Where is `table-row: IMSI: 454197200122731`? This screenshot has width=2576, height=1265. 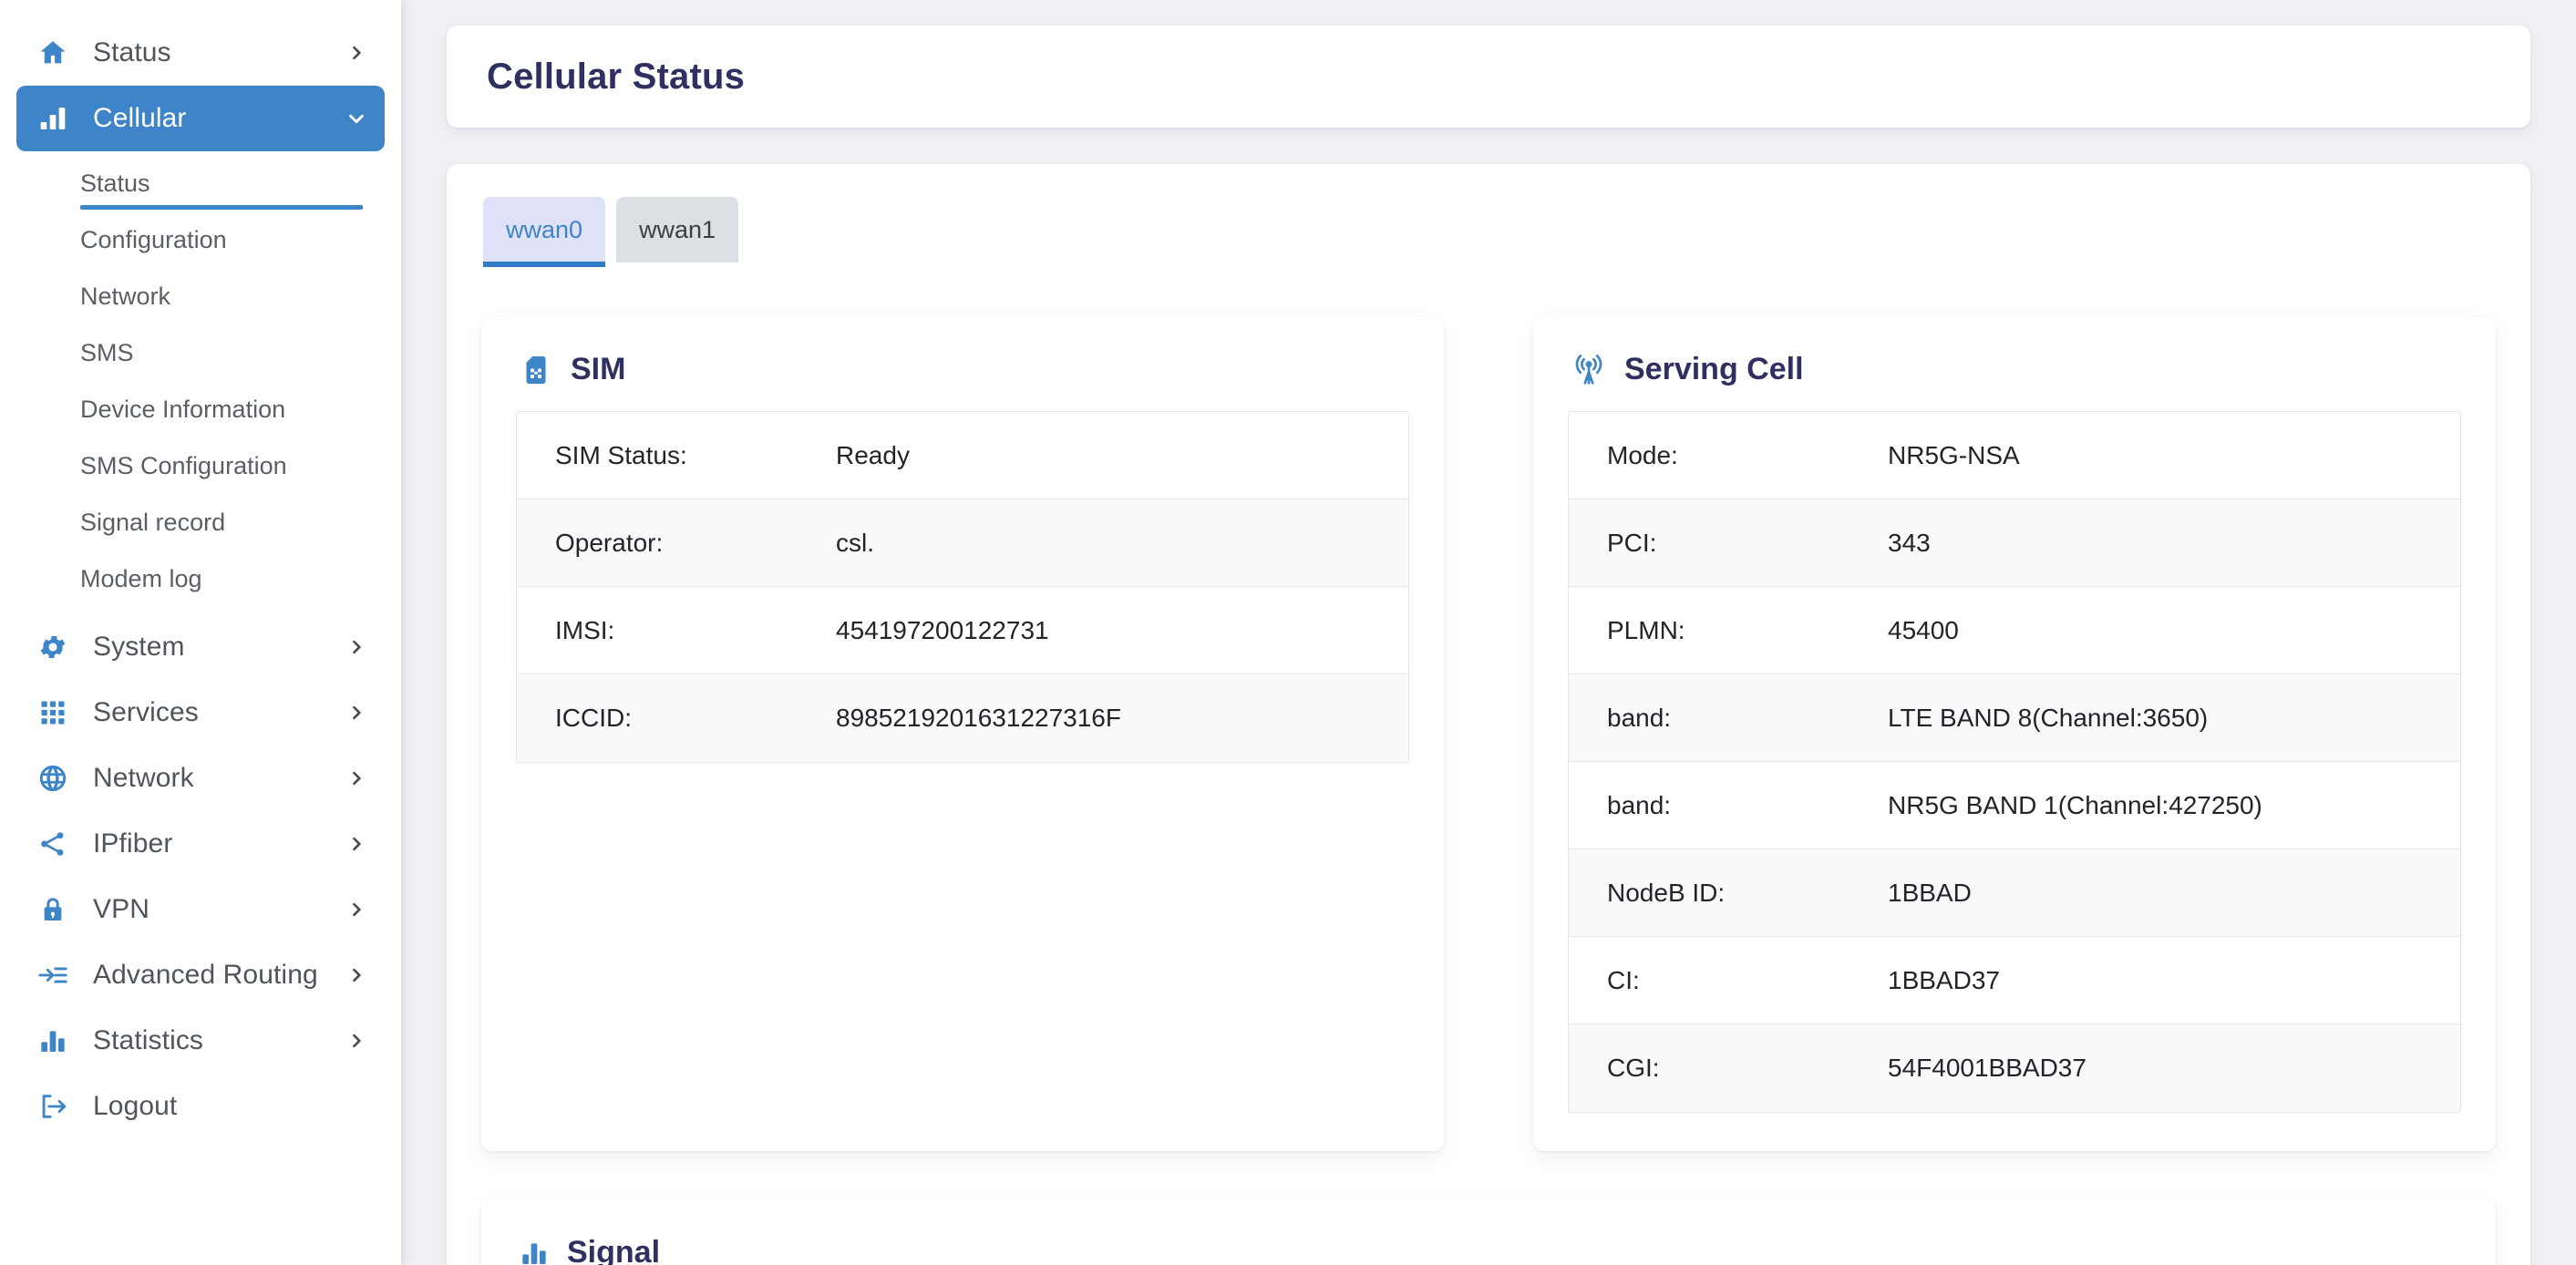 table-row: IMSI: 454197200122731 is located at coordinates (962, 631).